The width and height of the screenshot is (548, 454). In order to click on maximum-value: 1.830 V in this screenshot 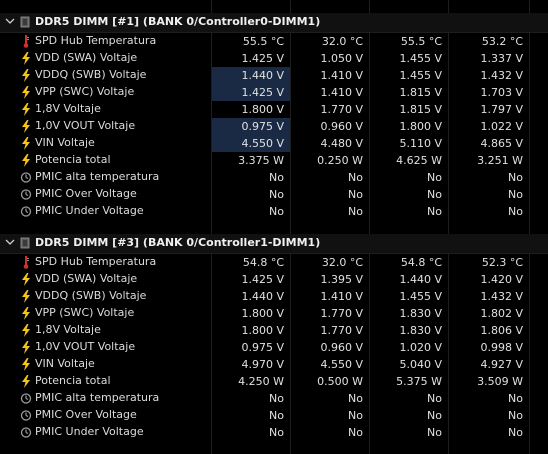, I will do `click(420, 313)`.